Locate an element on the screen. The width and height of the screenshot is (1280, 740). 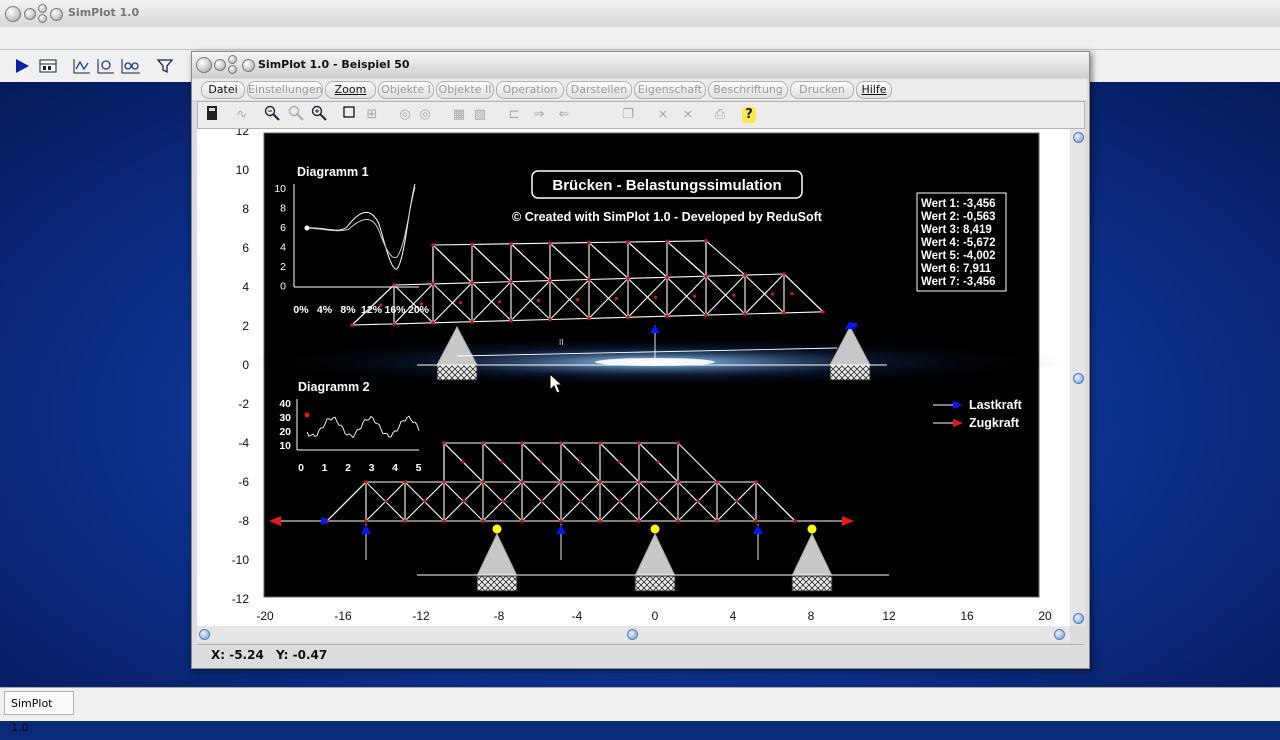
diagram1-y-tick: 2 is located at coordinates (283, 267).